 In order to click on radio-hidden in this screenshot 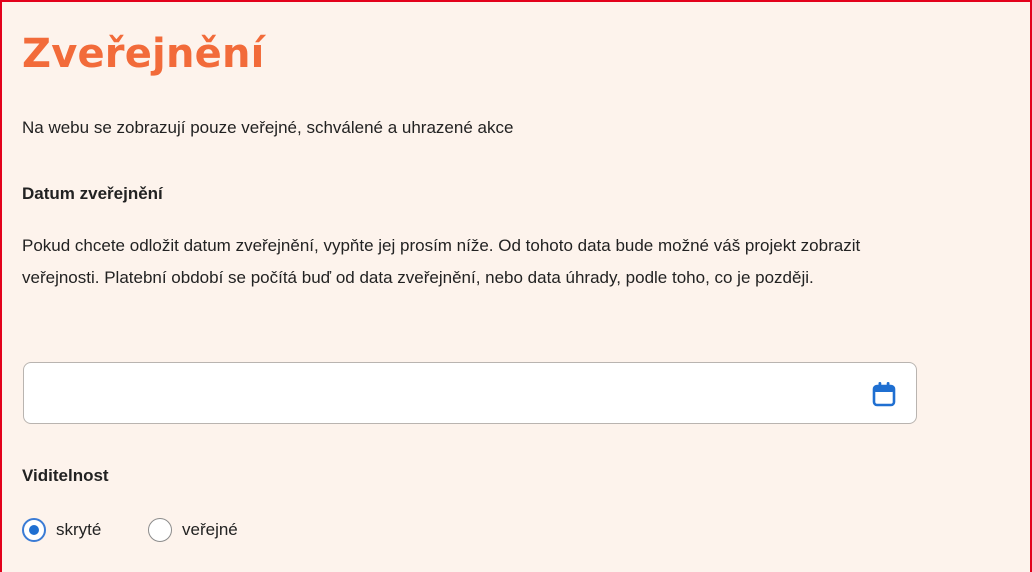, I will do `click(34, 530)`.